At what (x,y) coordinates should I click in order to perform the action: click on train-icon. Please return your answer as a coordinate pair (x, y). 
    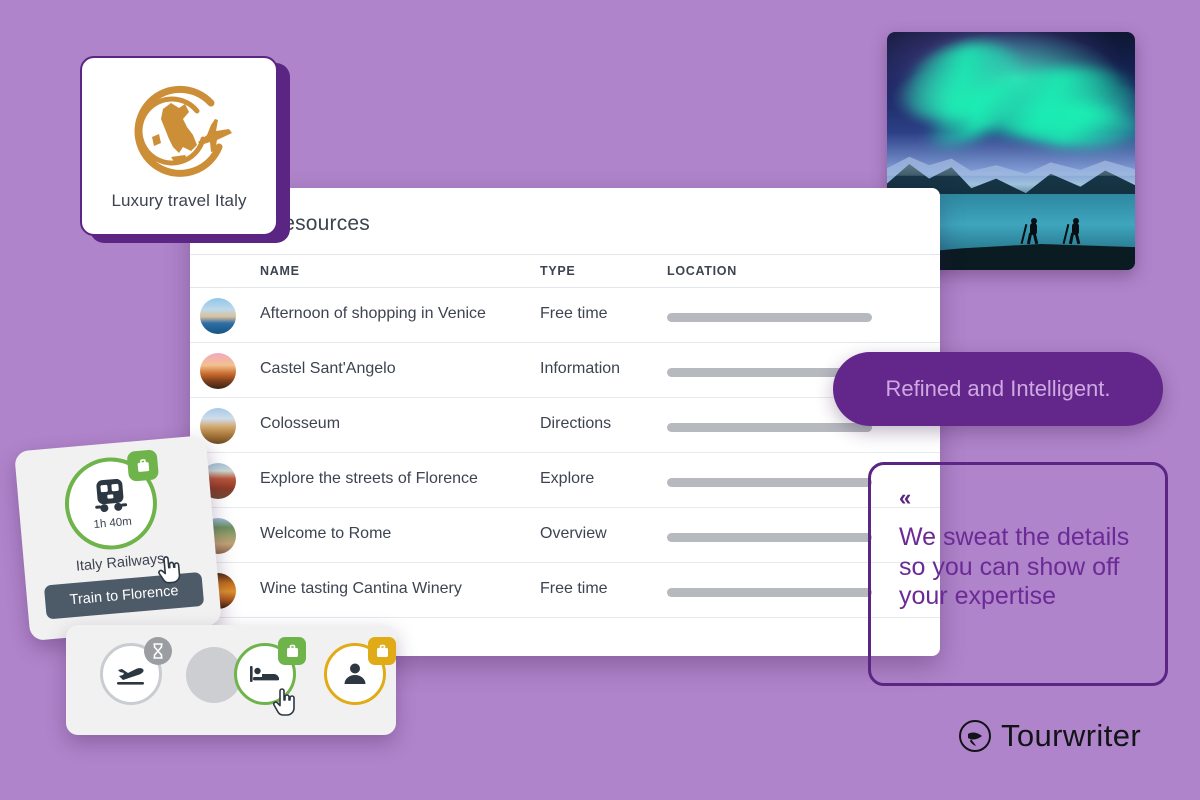
    Looking at the image, I should click on (111, 495).